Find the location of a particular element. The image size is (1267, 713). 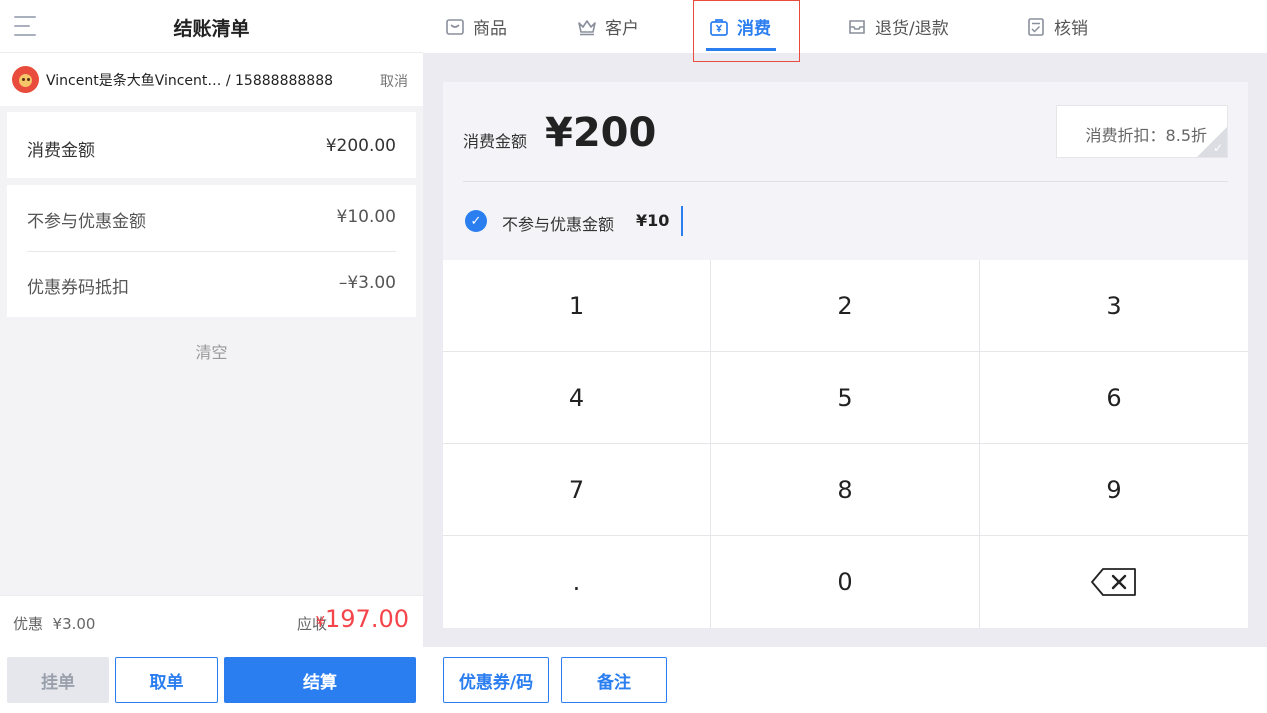

cancel-customer-link: 取消 is located at coordinates (394, 81).